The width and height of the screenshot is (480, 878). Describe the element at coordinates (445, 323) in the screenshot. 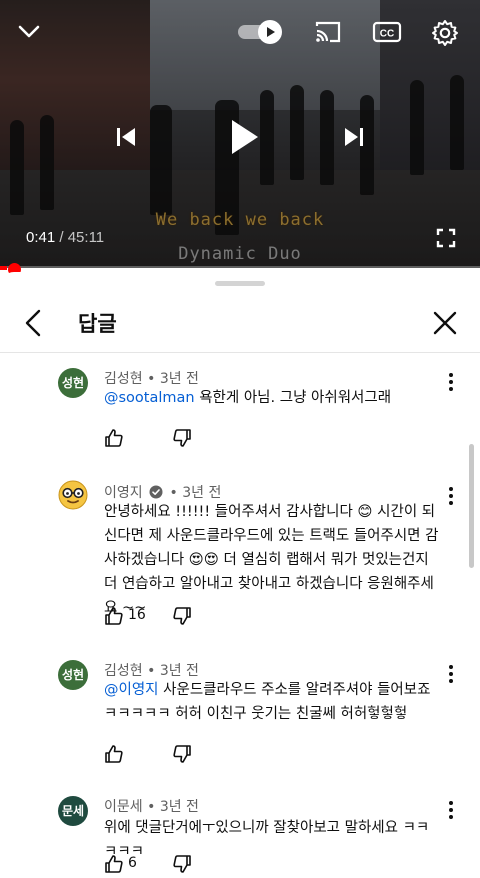

I see `close-icon` at that location.